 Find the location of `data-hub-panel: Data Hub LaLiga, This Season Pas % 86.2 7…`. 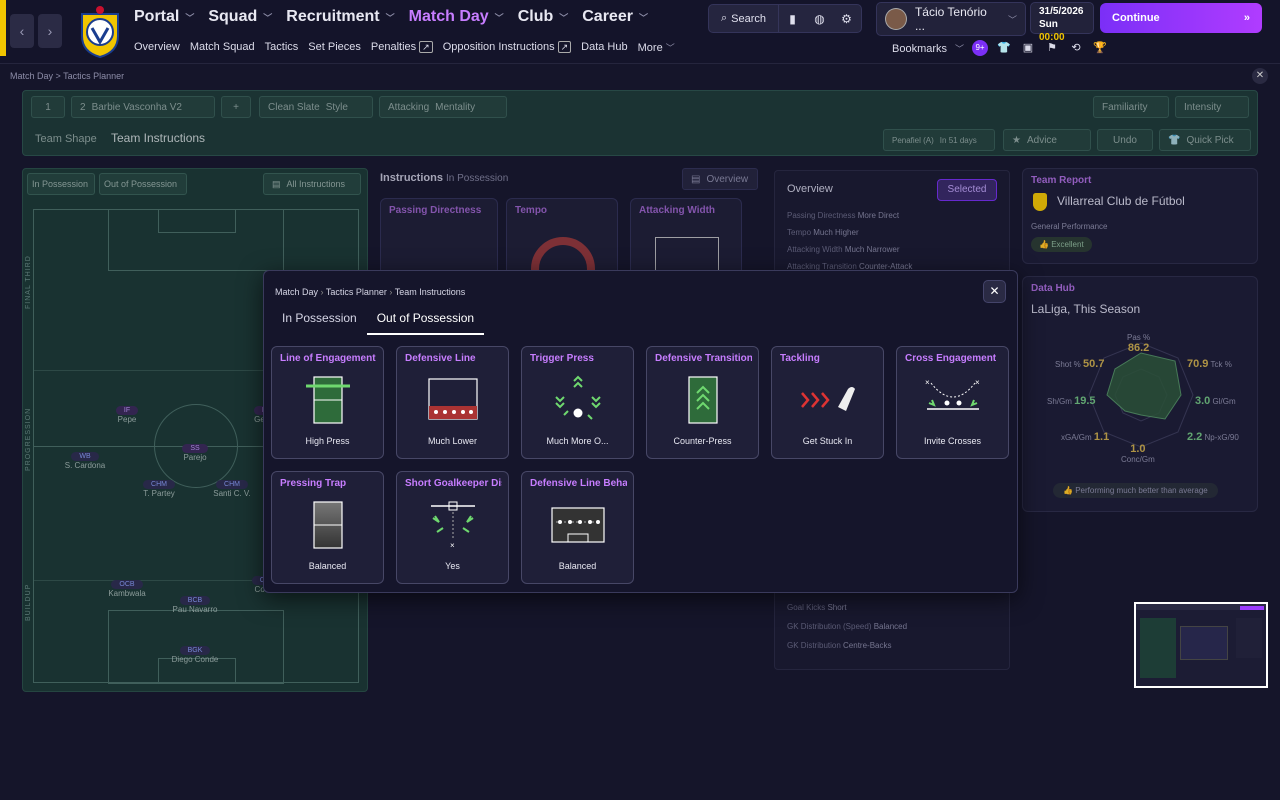

data-hub-panel: Data Hub LaLiga, This Season Pas % 86.2 7… is located at coordinates (1140, 394).